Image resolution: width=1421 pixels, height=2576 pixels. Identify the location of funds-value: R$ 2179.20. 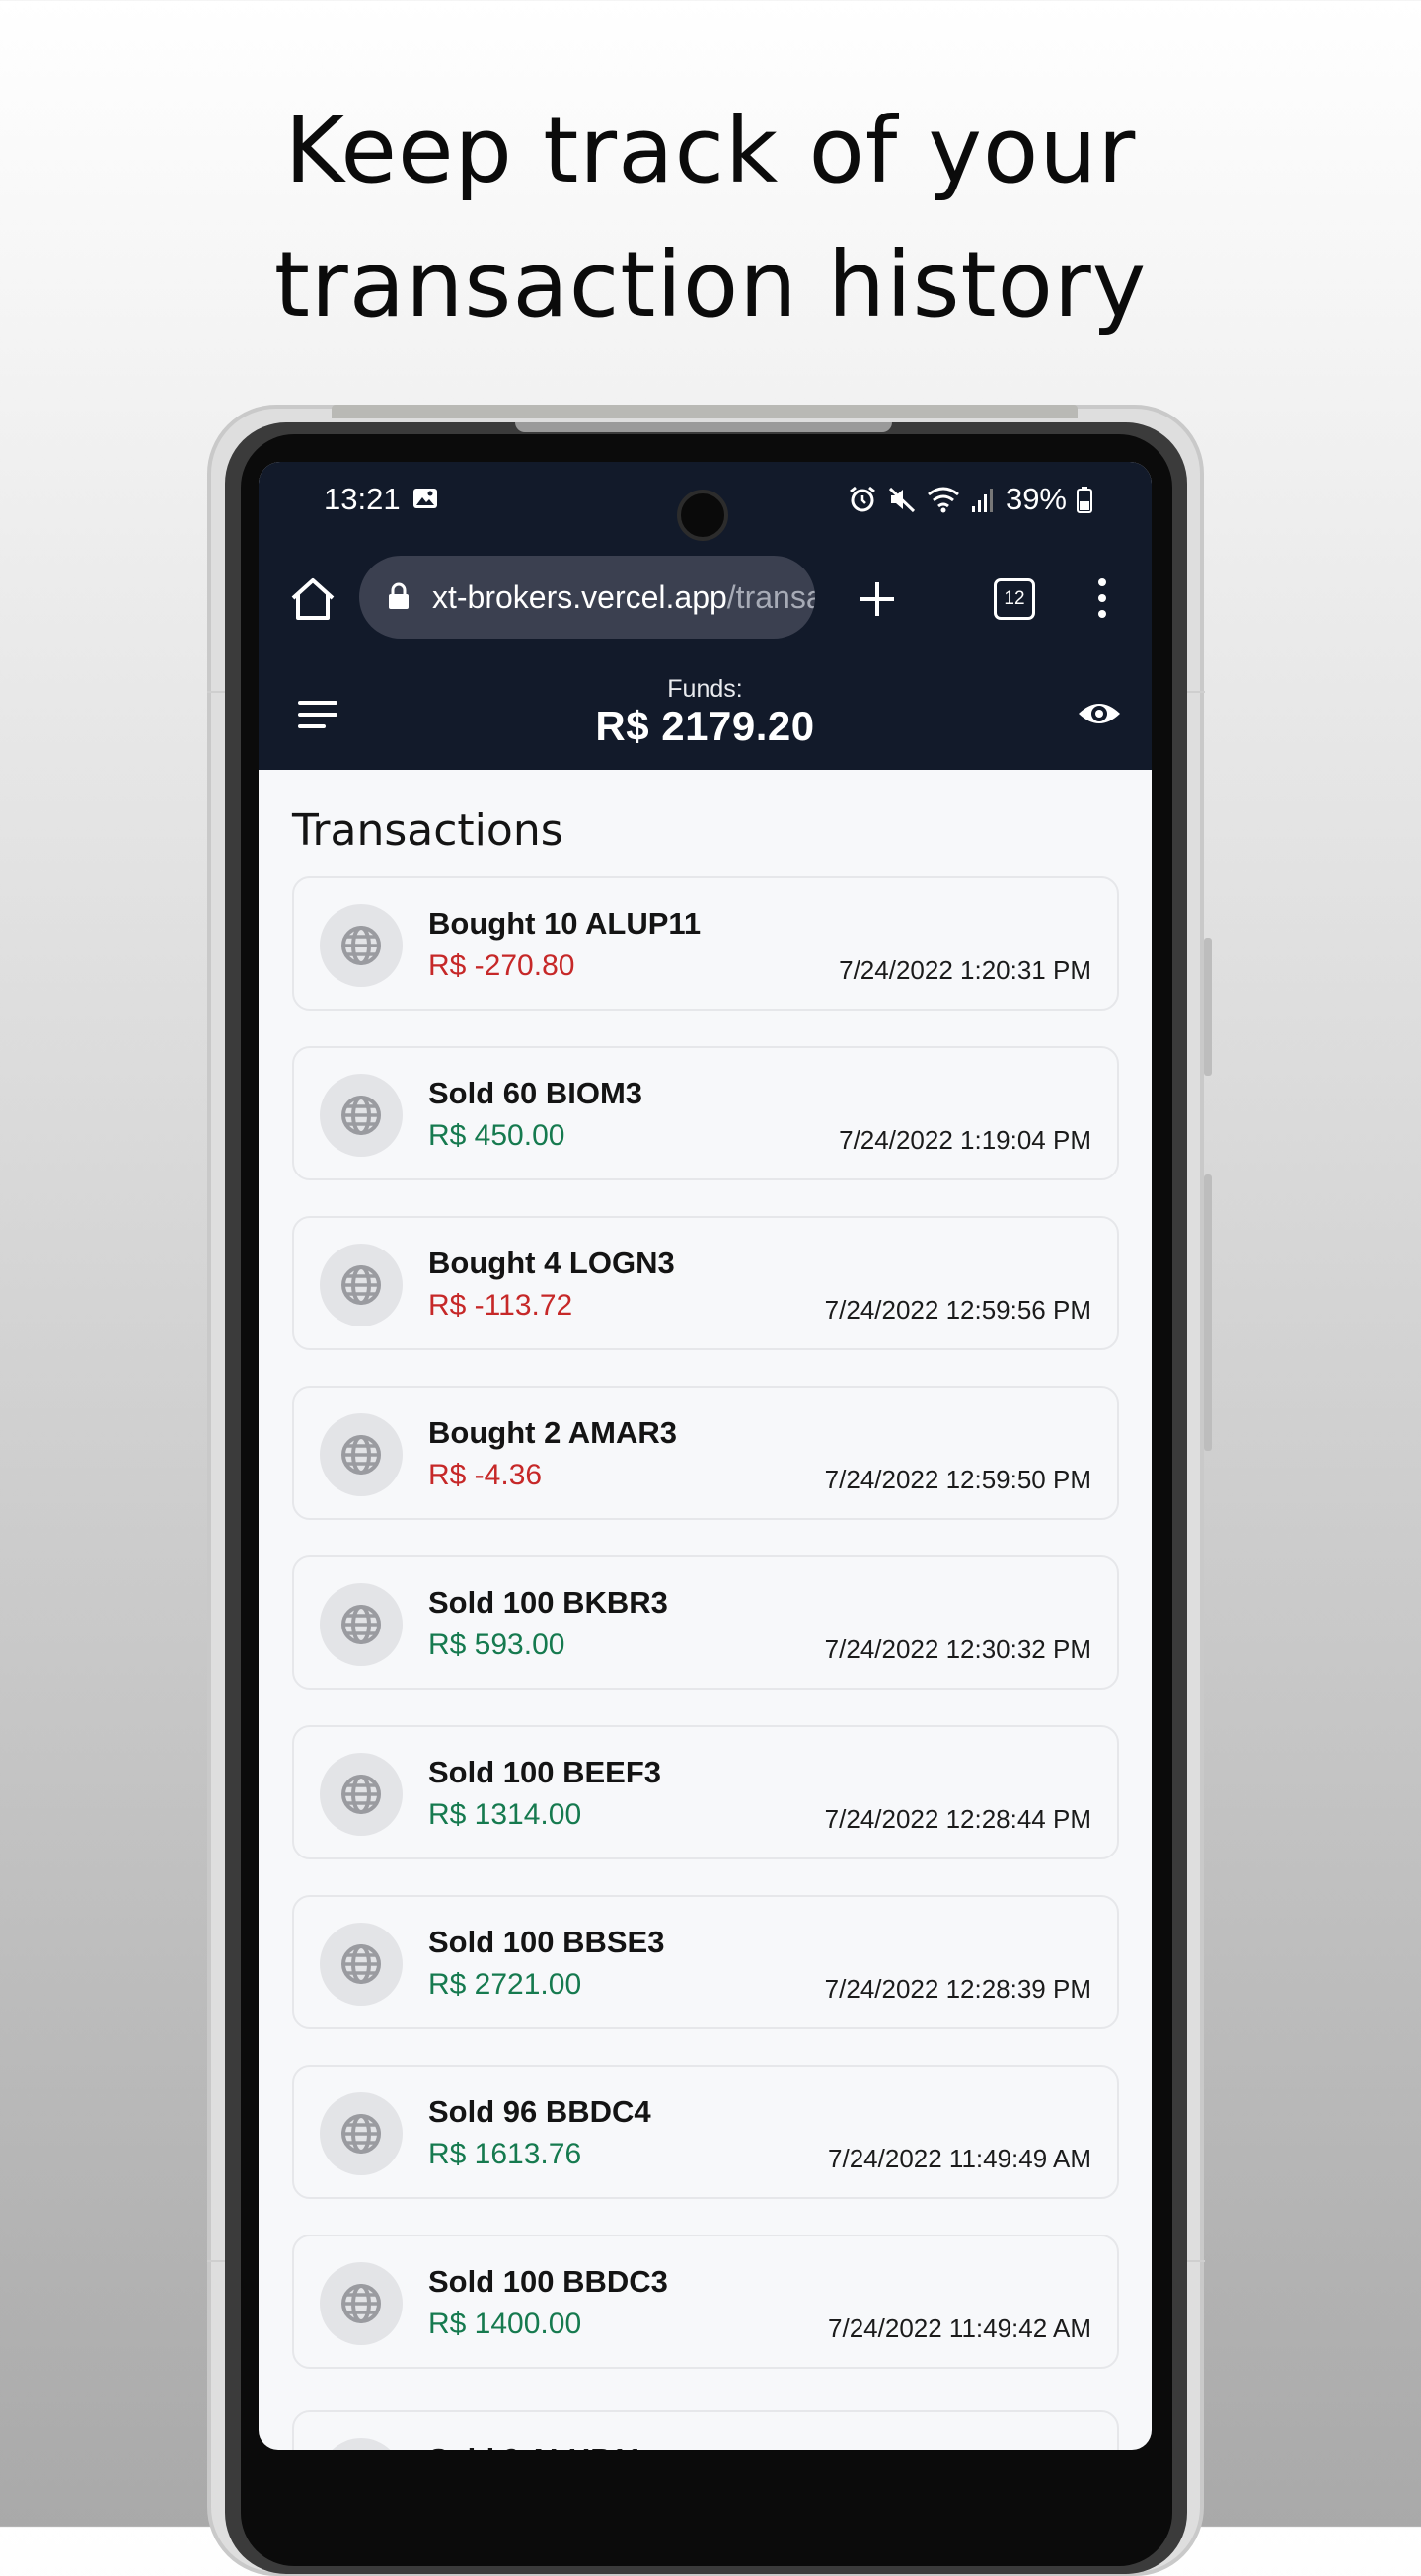
(705, 726).